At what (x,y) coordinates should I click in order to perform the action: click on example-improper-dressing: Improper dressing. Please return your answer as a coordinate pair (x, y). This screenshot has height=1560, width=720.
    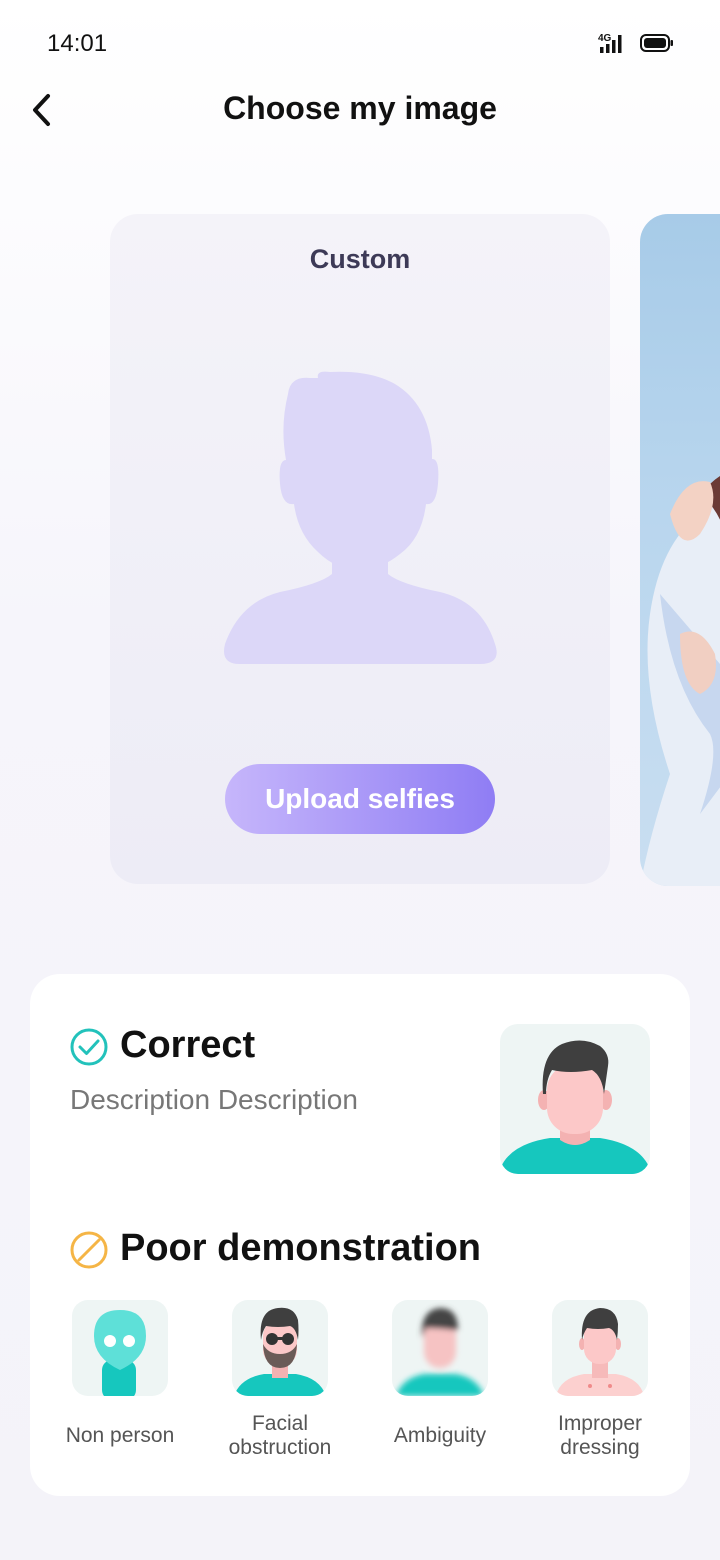
    Looking at the image, I should click on (600, 1380).